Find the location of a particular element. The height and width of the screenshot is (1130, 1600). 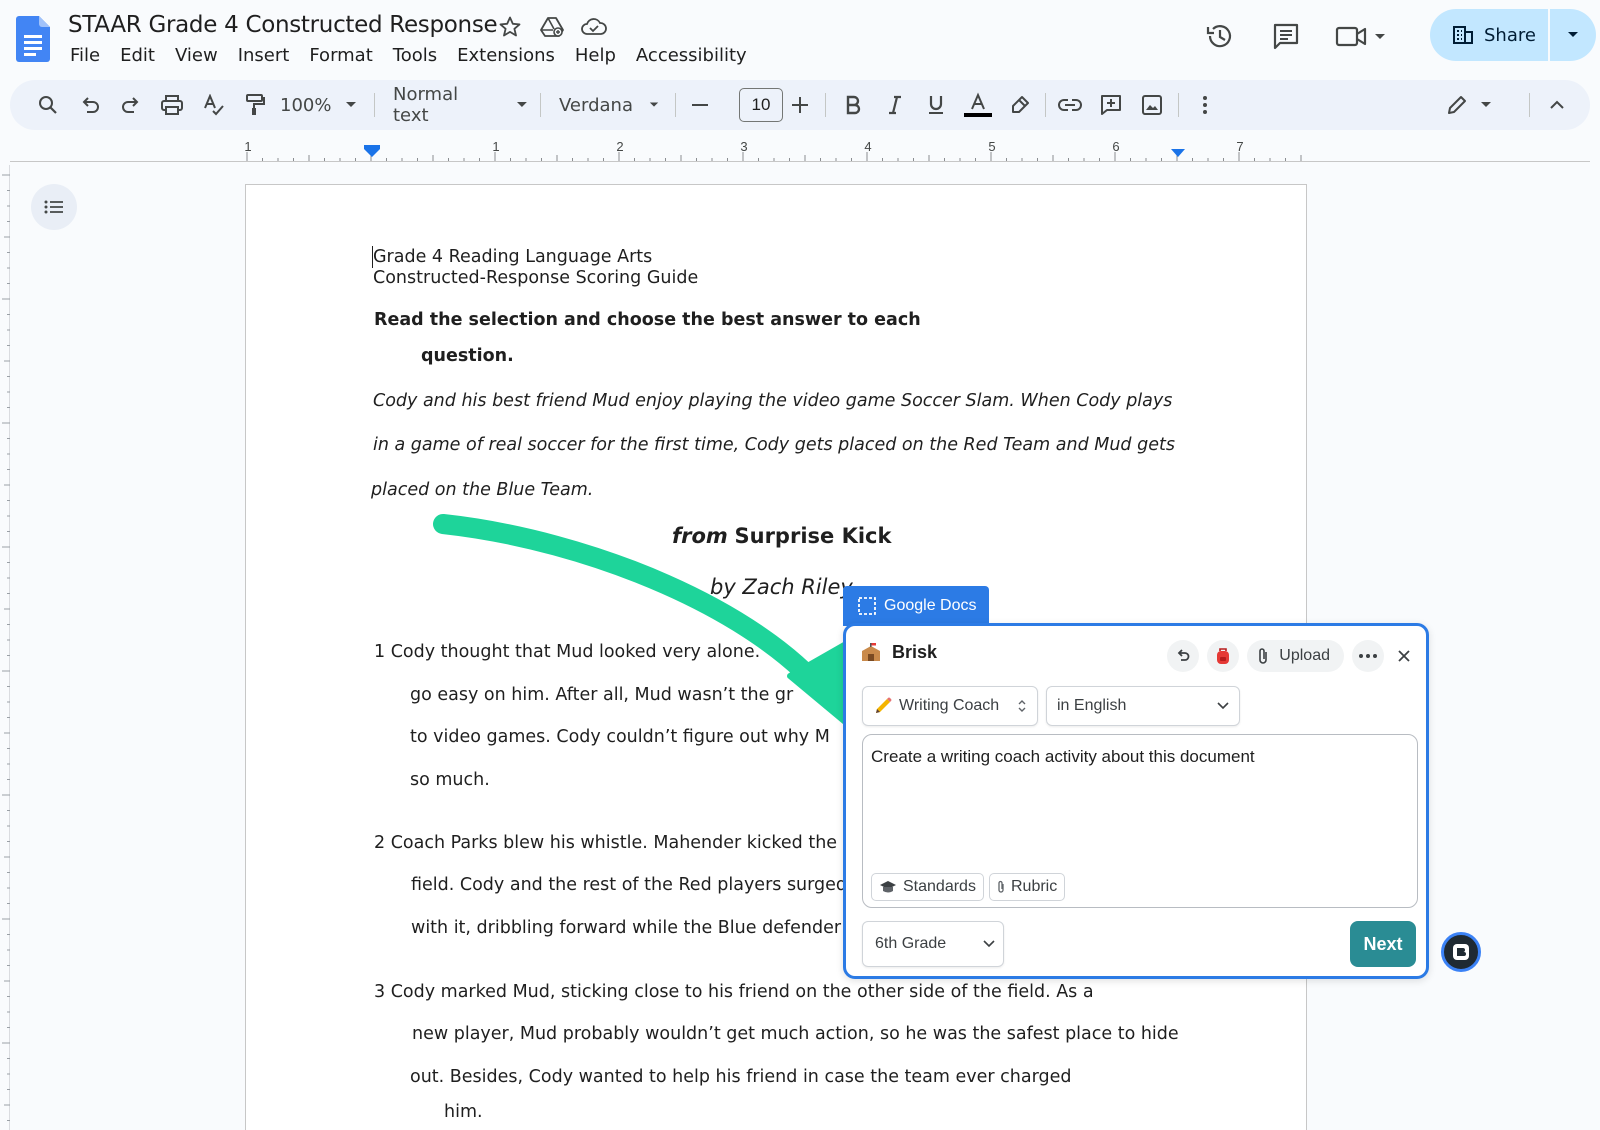

story-byline: by Zach Riley is located at coordinates (781, 587).